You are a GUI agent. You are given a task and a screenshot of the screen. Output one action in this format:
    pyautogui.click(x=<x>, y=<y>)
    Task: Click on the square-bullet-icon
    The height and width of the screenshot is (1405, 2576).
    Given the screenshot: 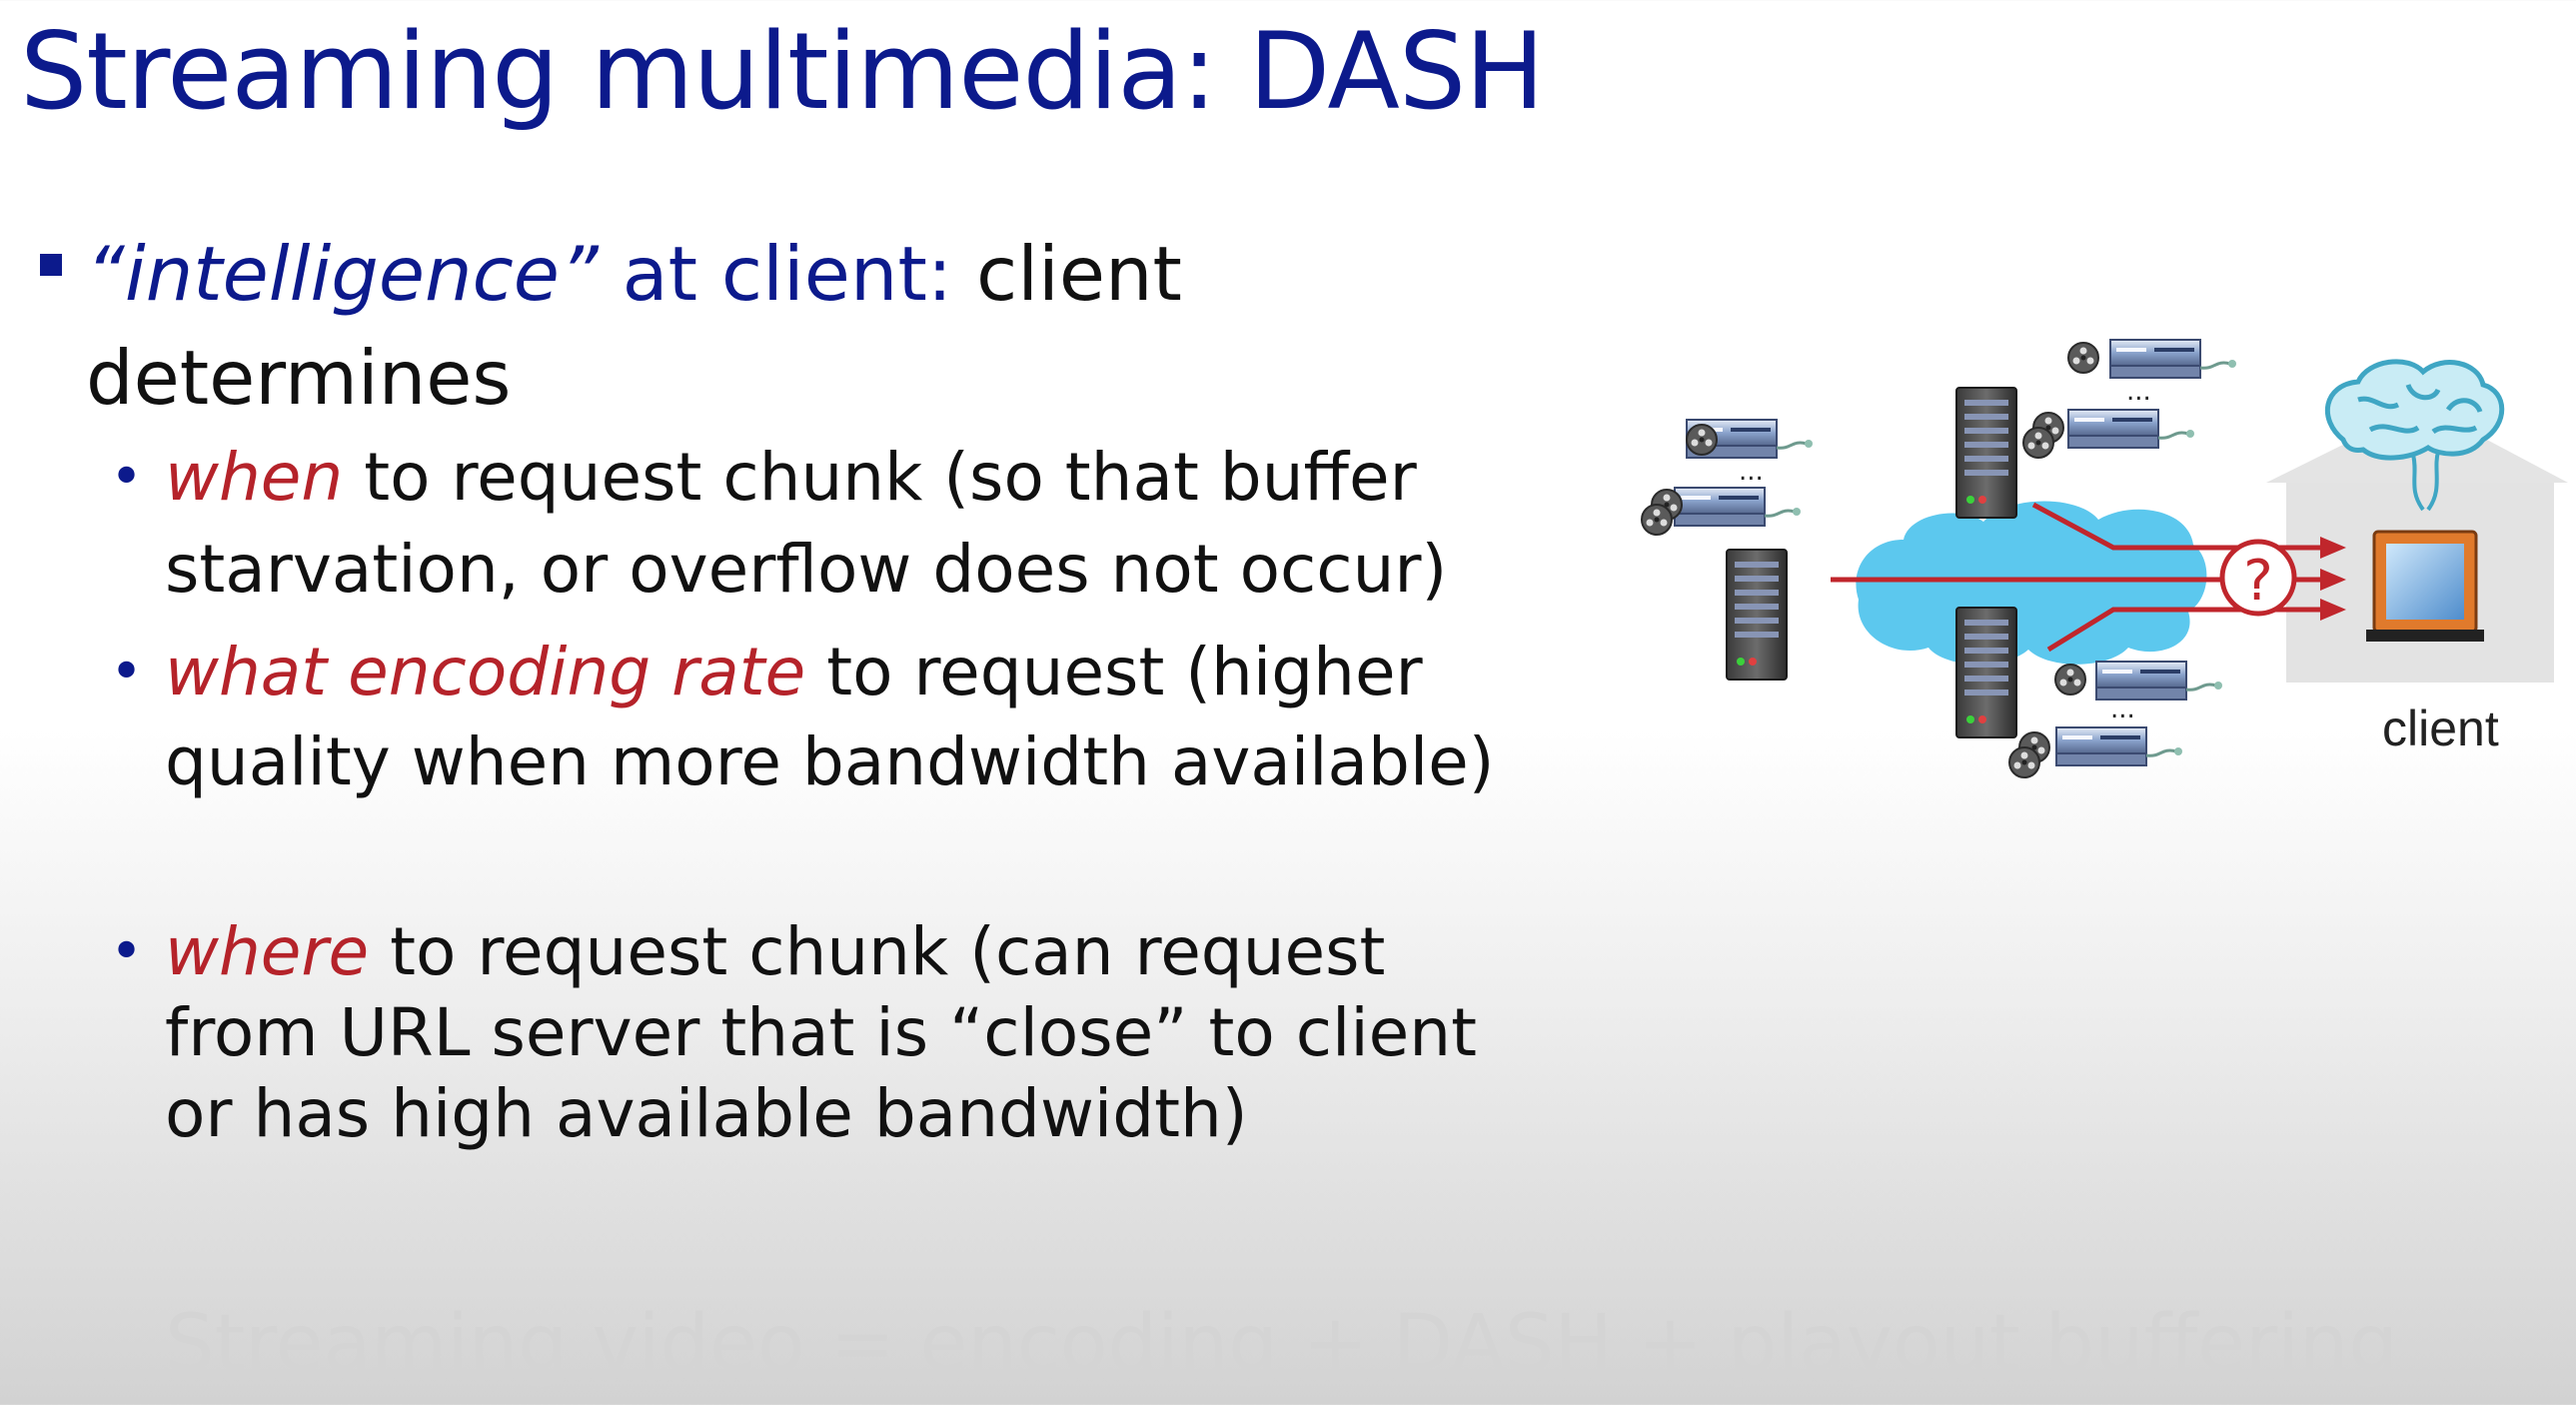 What is the action you would take?
    pyautogui.click(x=51, y=265)
    